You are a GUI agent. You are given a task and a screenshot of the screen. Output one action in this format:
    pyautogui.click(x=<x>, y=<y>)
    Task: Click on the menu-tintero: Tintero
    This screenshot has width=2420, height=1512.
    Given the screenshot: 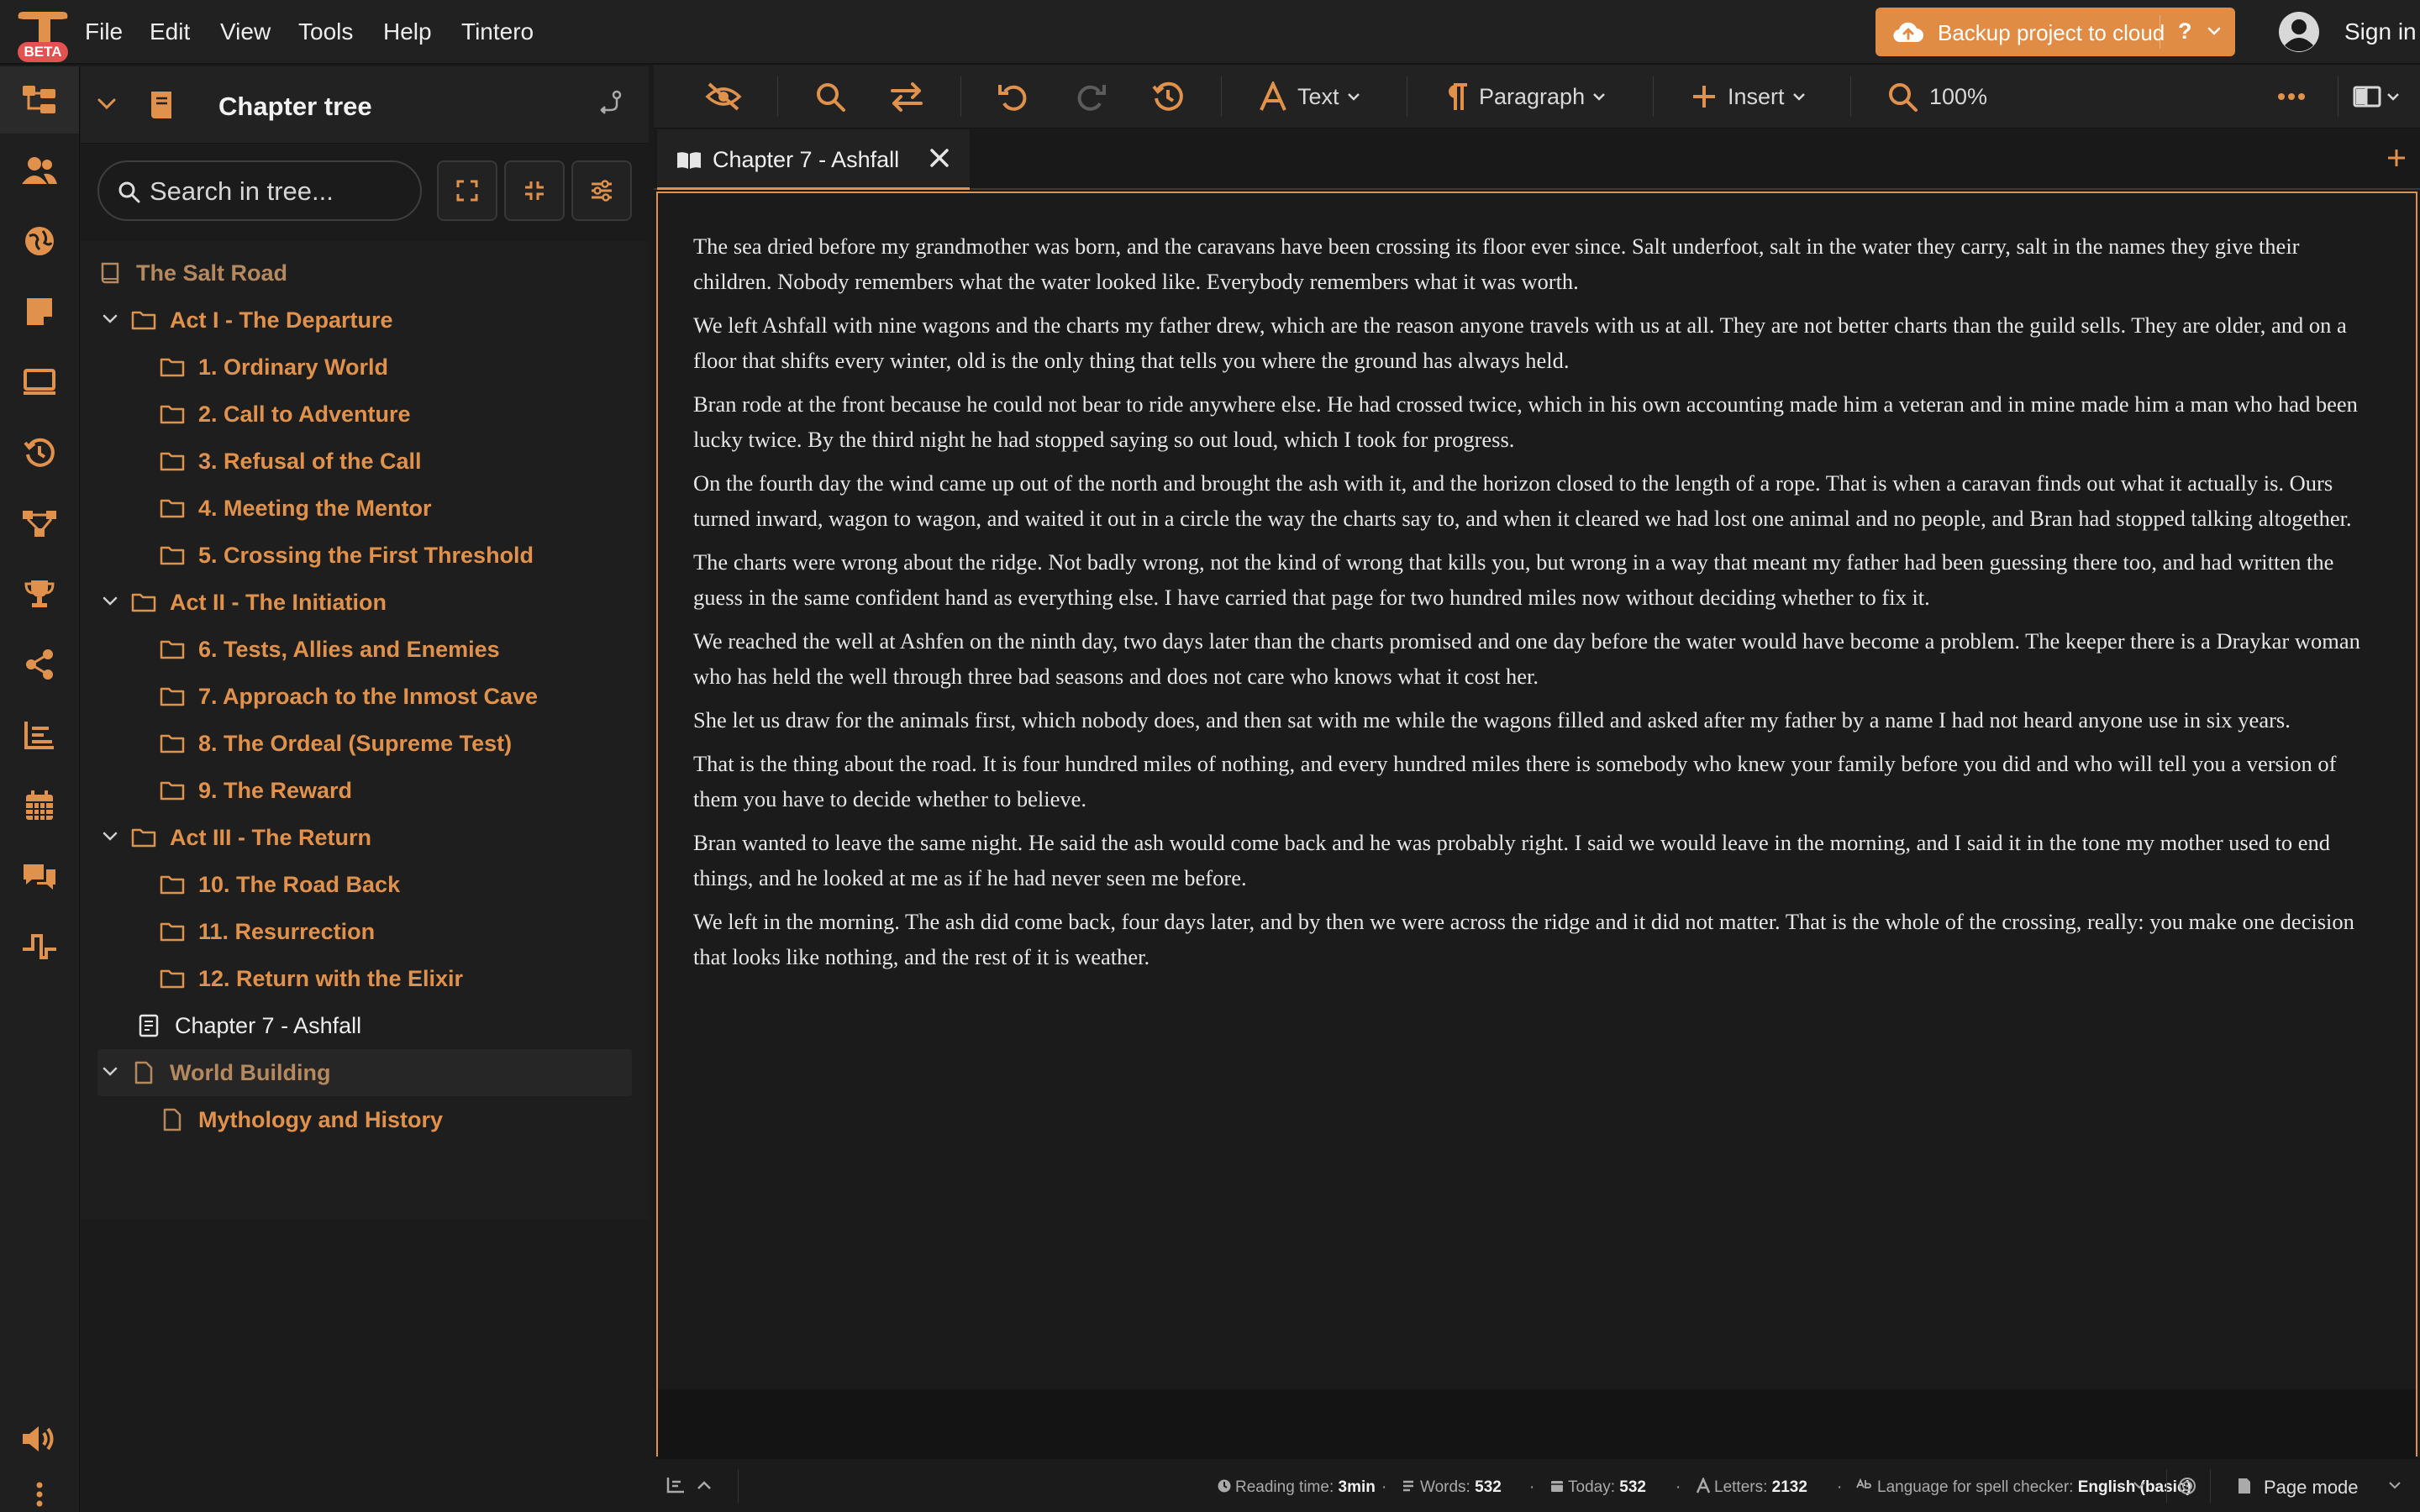 What is the action you would take?
    pyautogui.click(x=497, y=31)
    